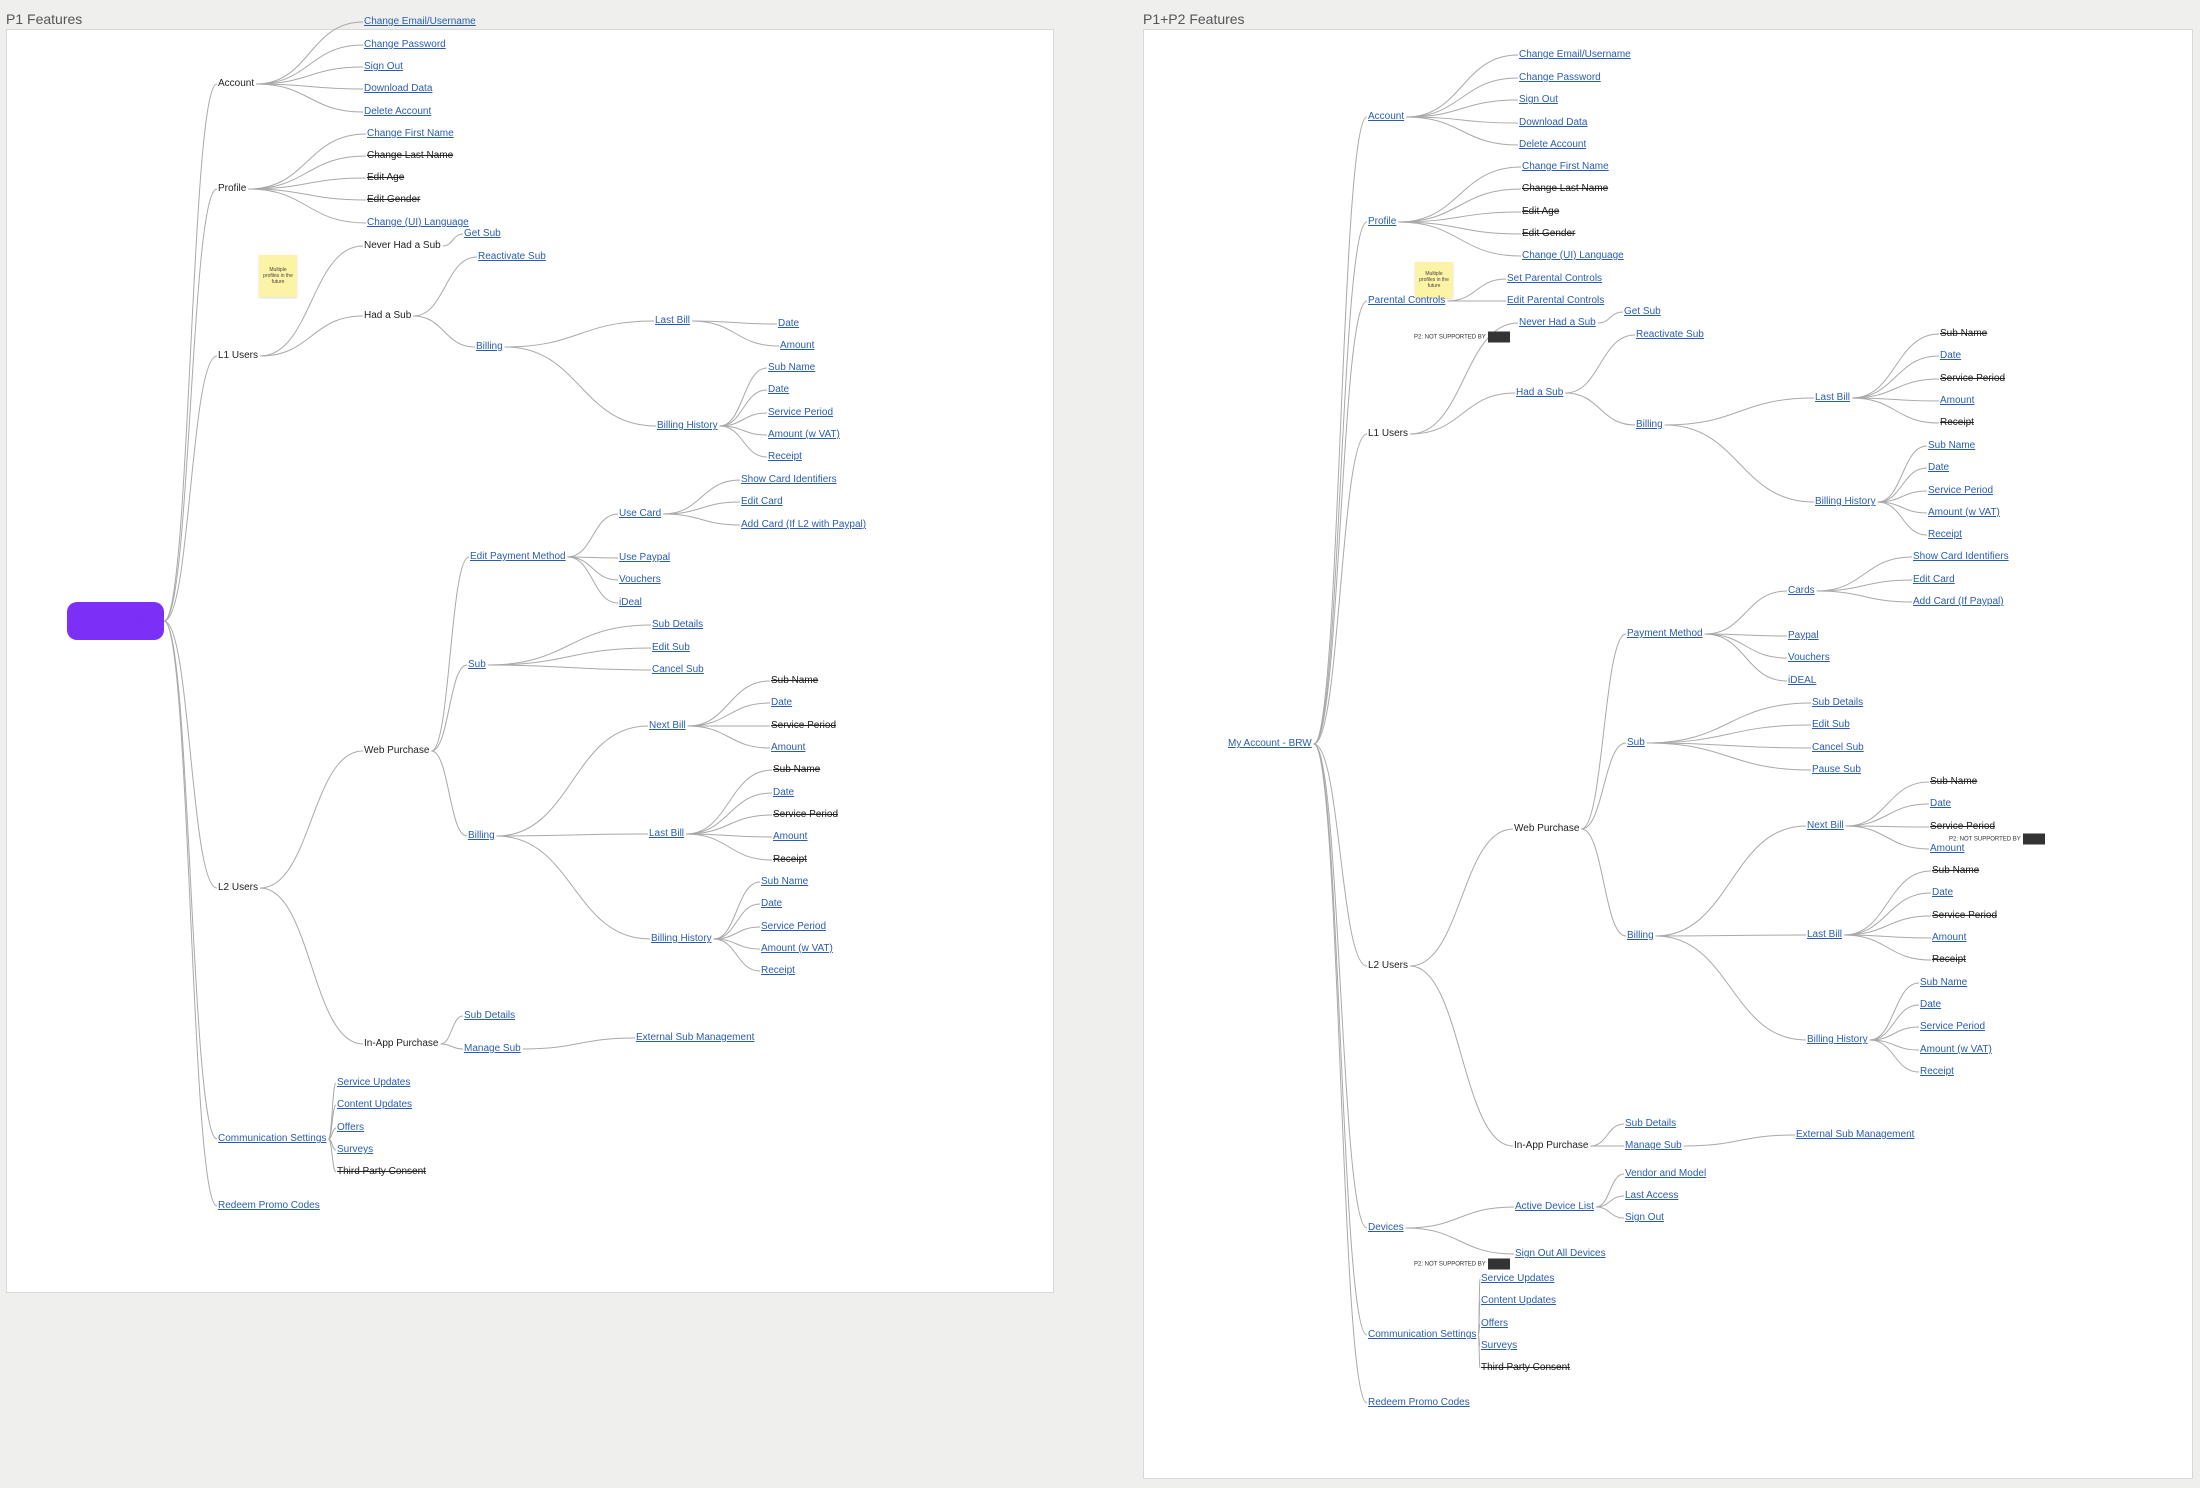 The image size is (2200, 1488). Describe the element at coordinates (678, 670) in the screenshot. I see `p1-node-cancel-sub: Cancel Sub` at that location.